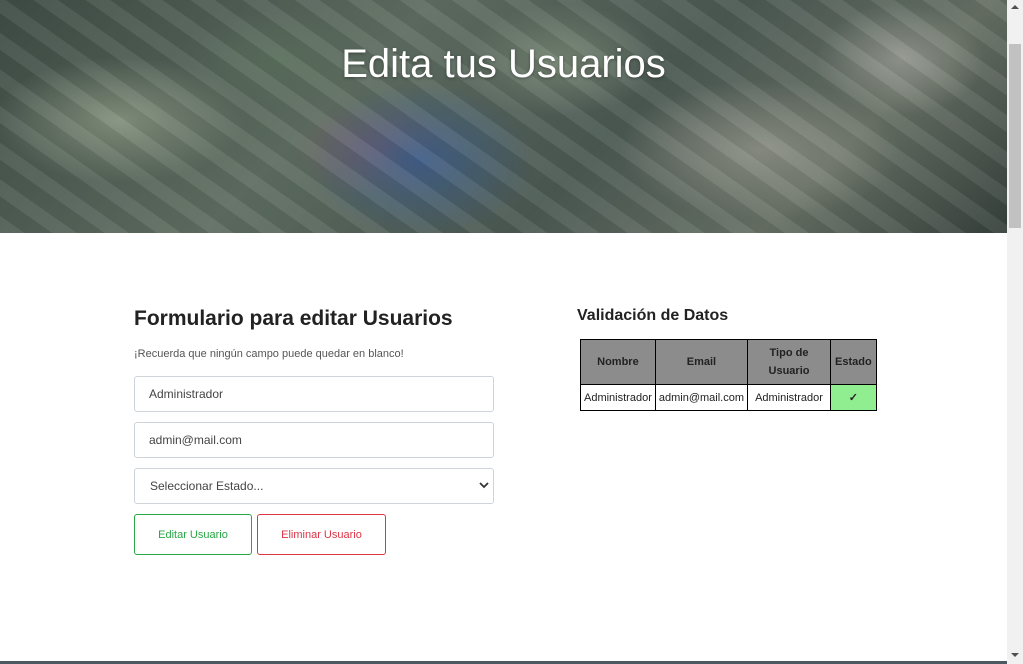  I want to click on edit-user-button: Editar Usuario, so click(193, 534).